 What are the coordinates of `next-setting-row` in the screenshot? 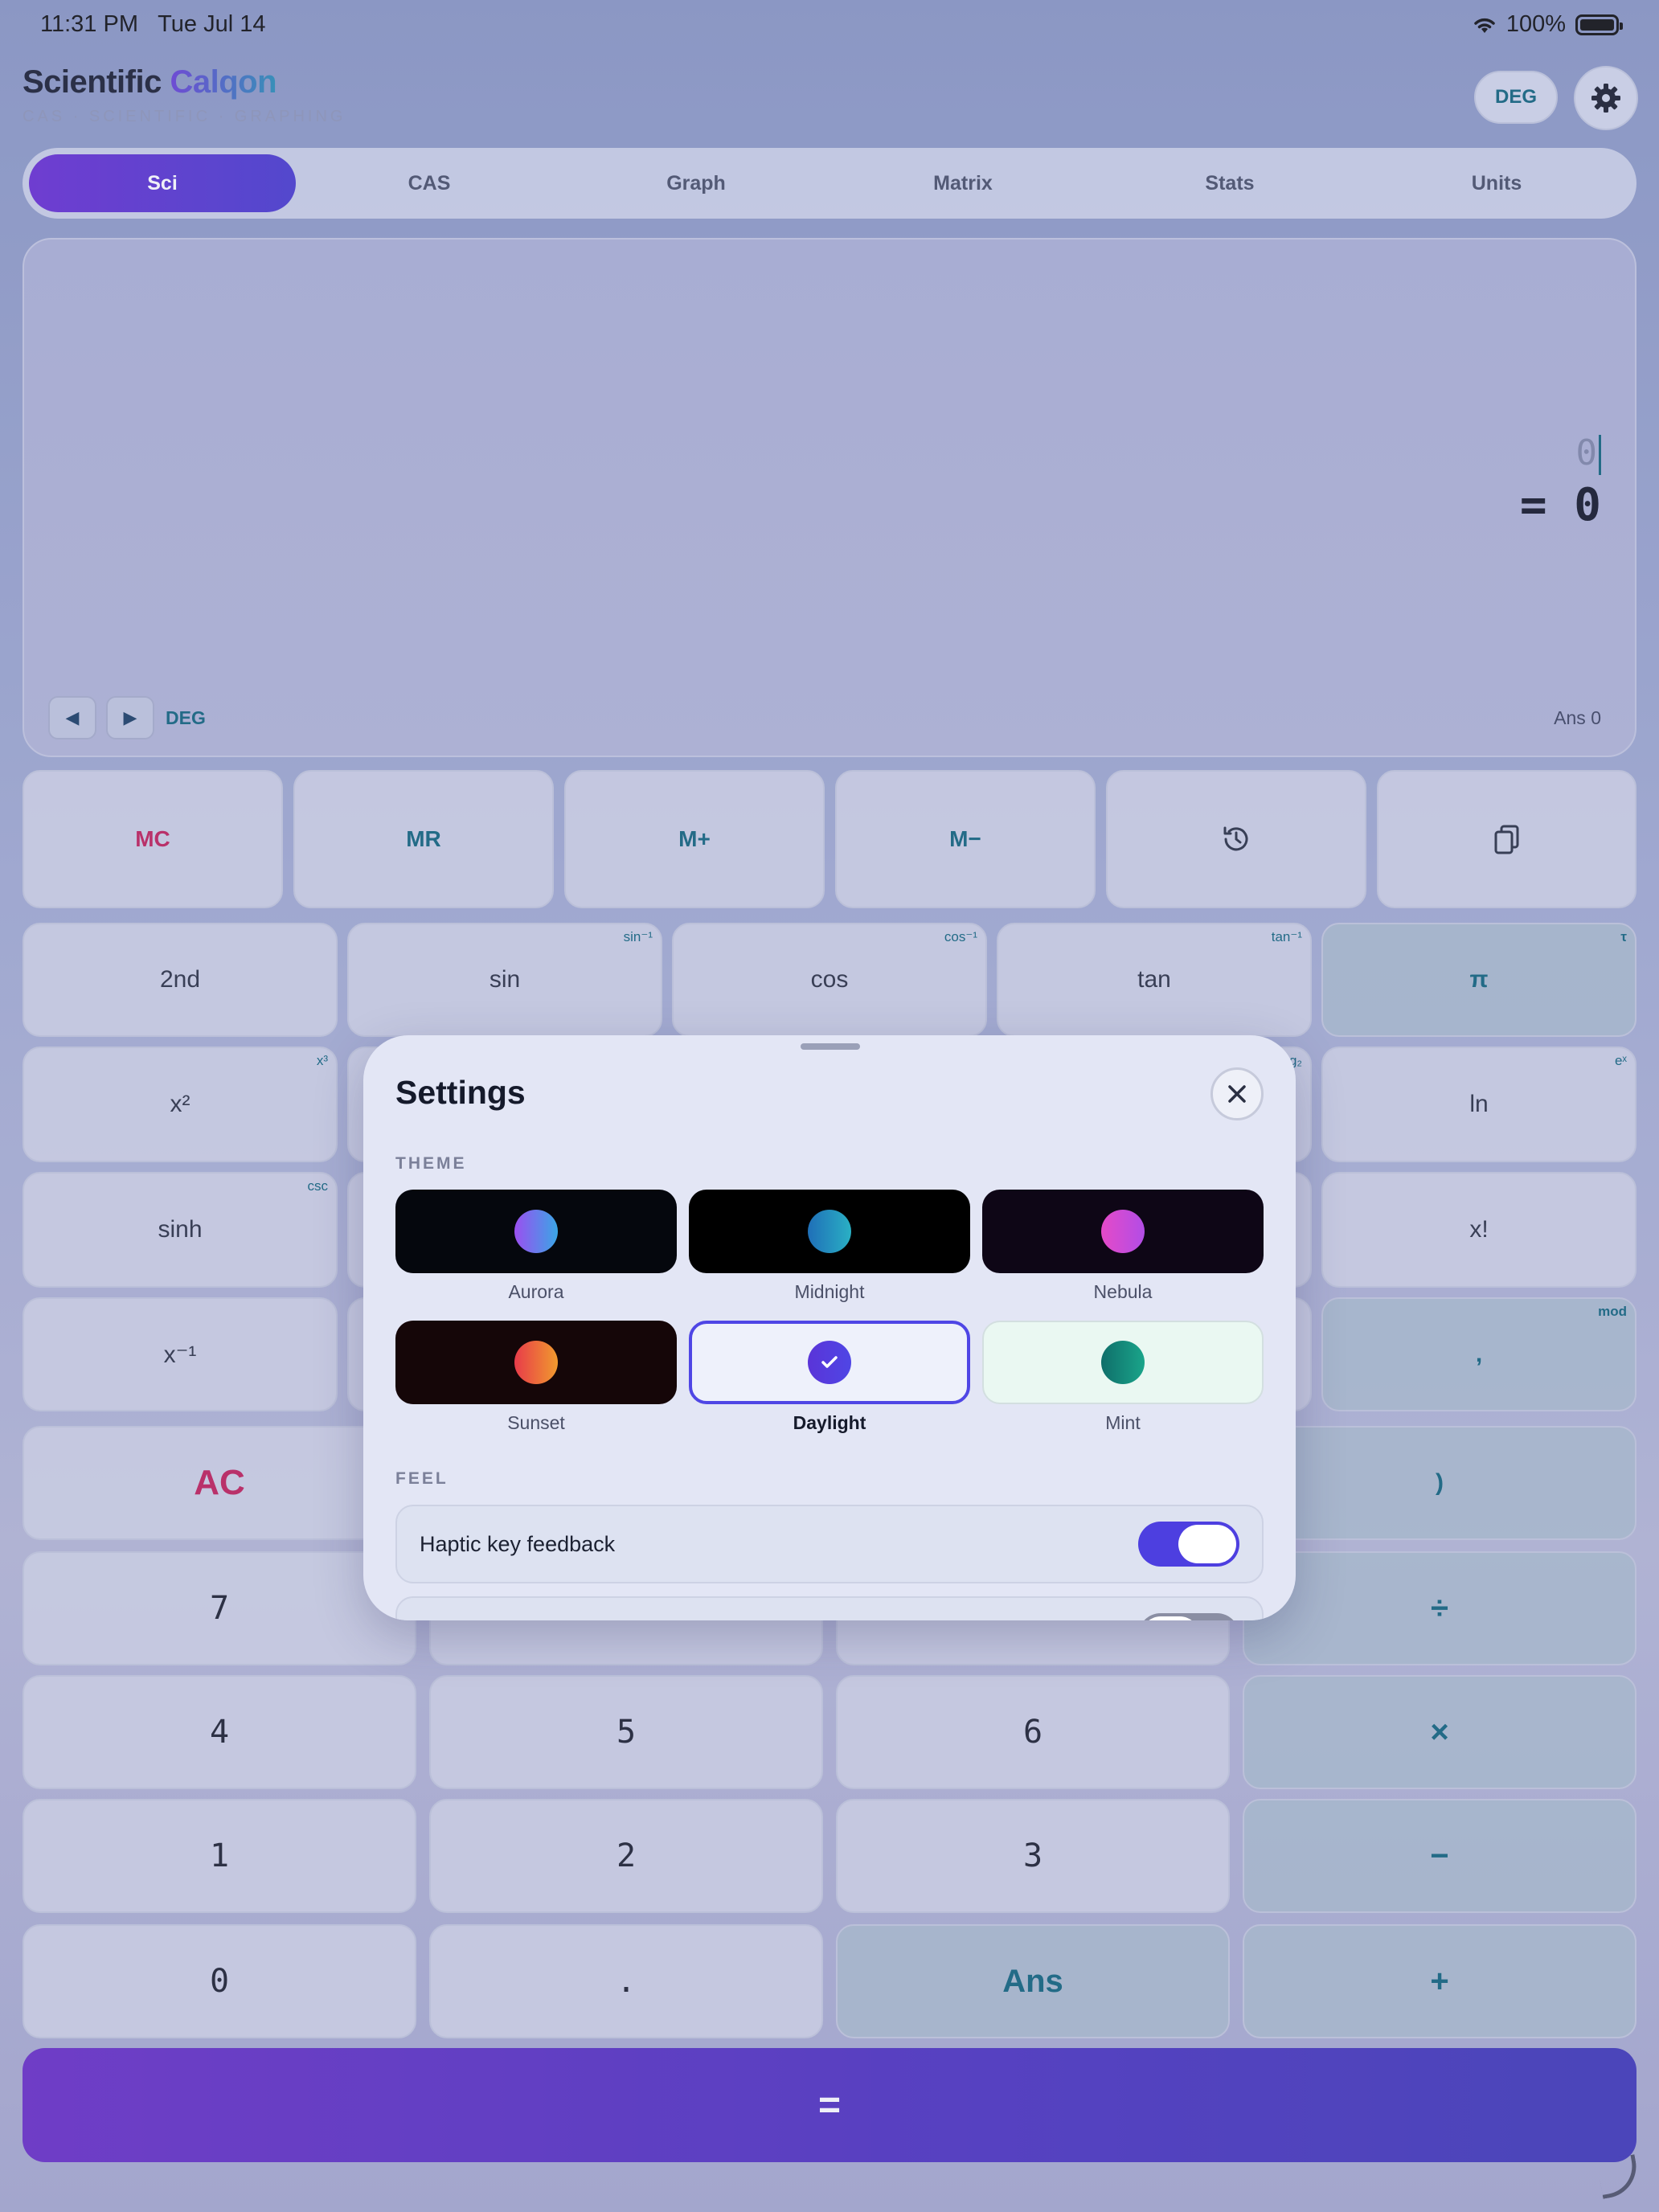 It's located at (829, 1608).